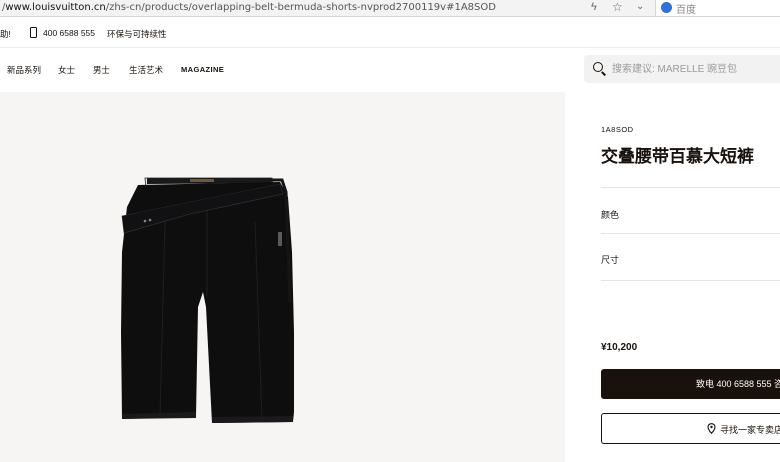 This screenshot has height=462, width=780. Describe the element at coordinates (610, 259) in the screenshot. I see `size-selector: 尺寸` at that location.